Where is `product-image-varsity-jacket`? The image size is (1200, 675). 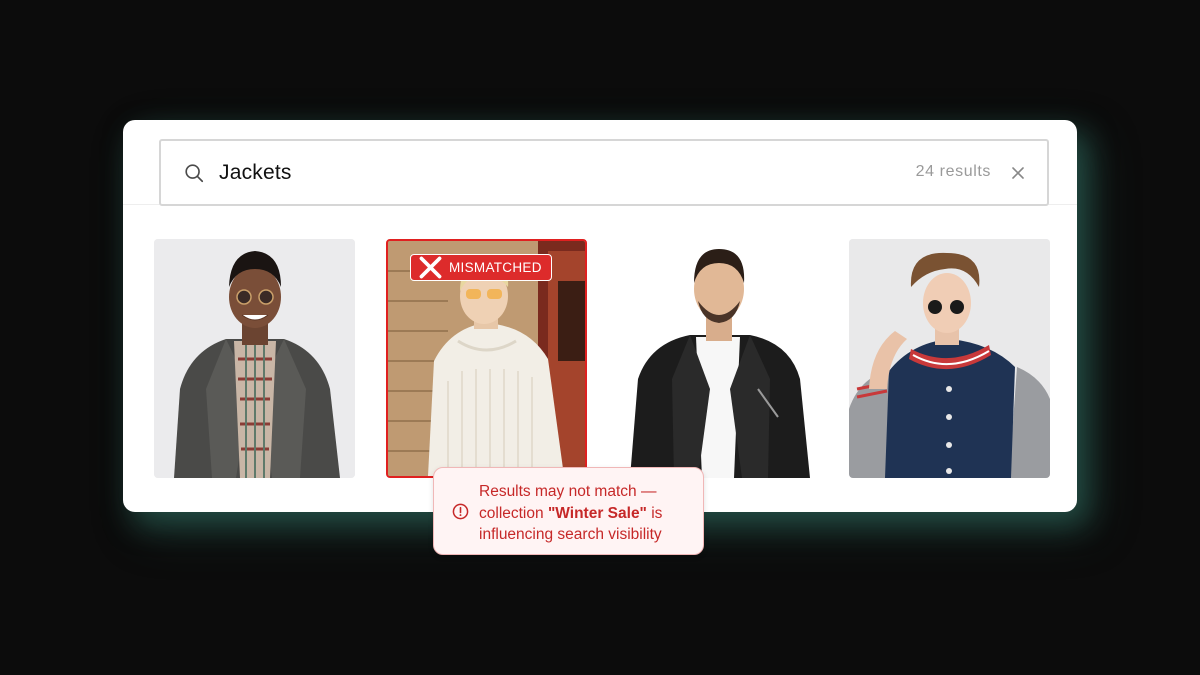 product-image-varsity-jacket is located at coordinates (949, 358).